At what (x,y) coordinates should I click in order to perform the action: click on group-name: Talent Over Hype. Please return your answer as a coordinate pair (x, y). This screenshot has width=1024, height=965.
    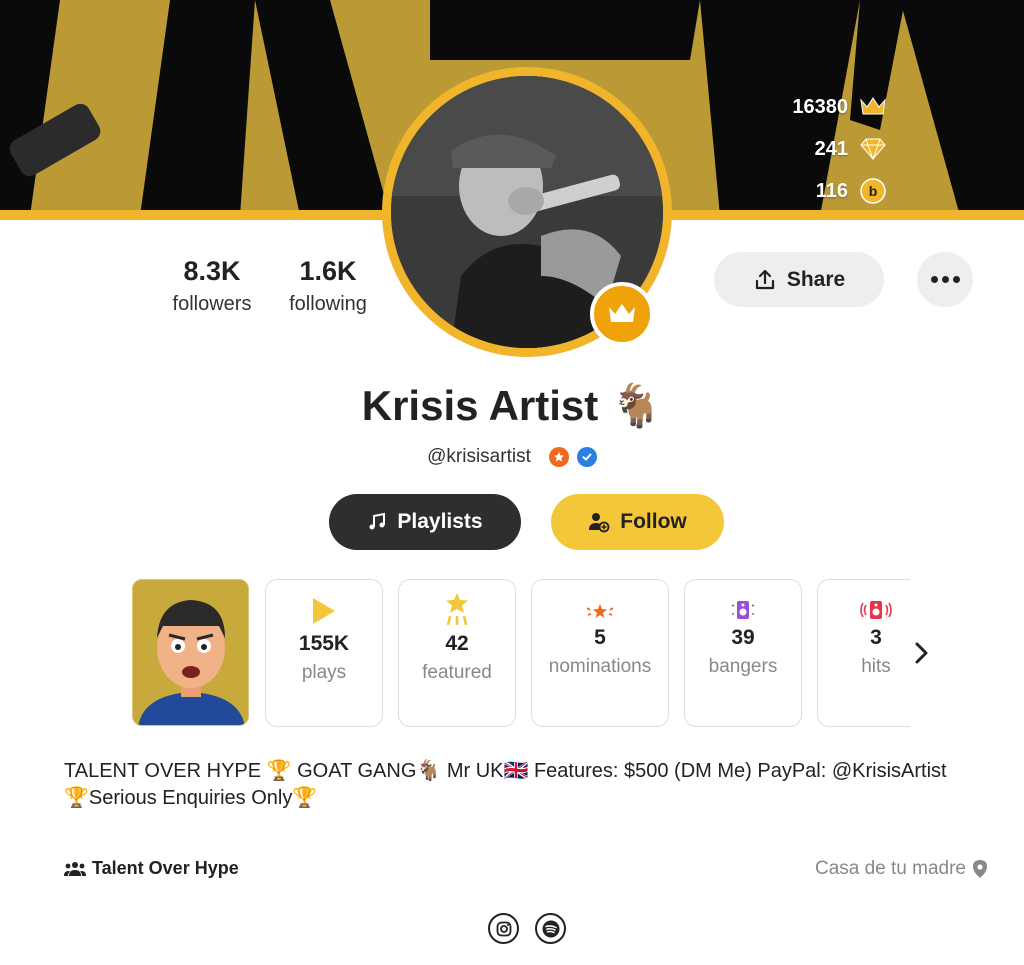
    Looking at the image, I should click on (165, 868).